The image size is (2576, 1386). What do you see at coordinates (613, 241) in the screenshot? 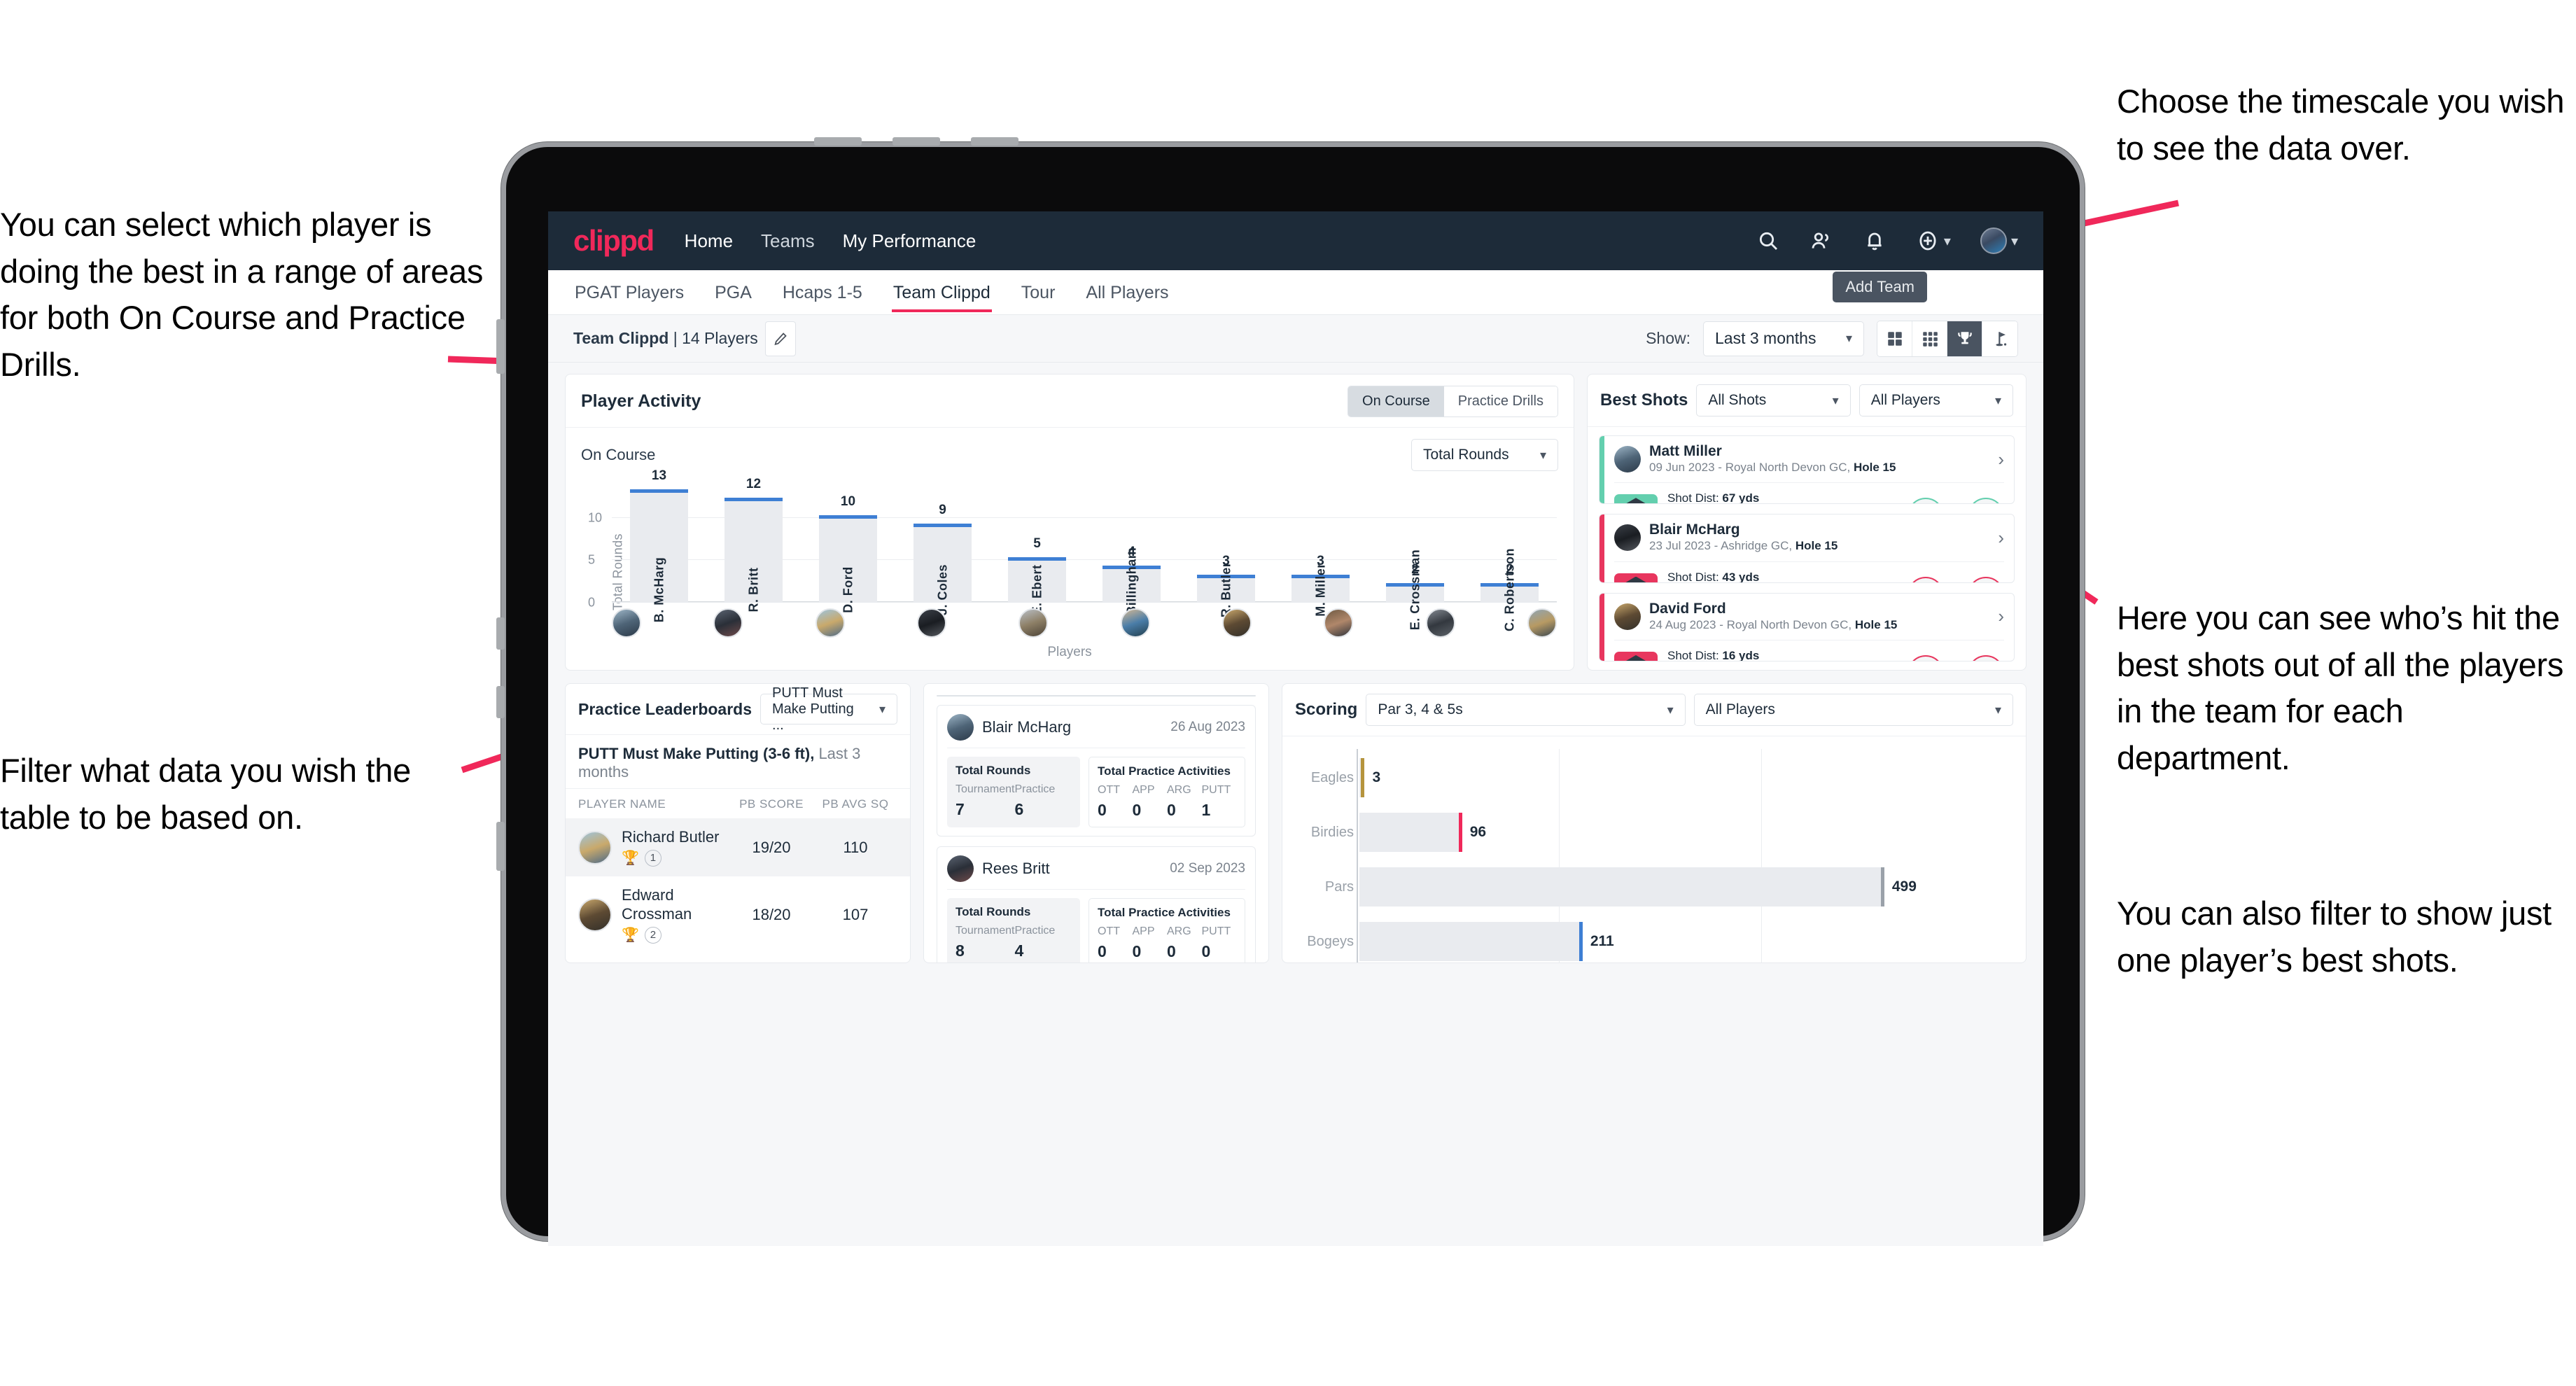
I see `clippd-logo: clippd` at bounding box center [613, 241].